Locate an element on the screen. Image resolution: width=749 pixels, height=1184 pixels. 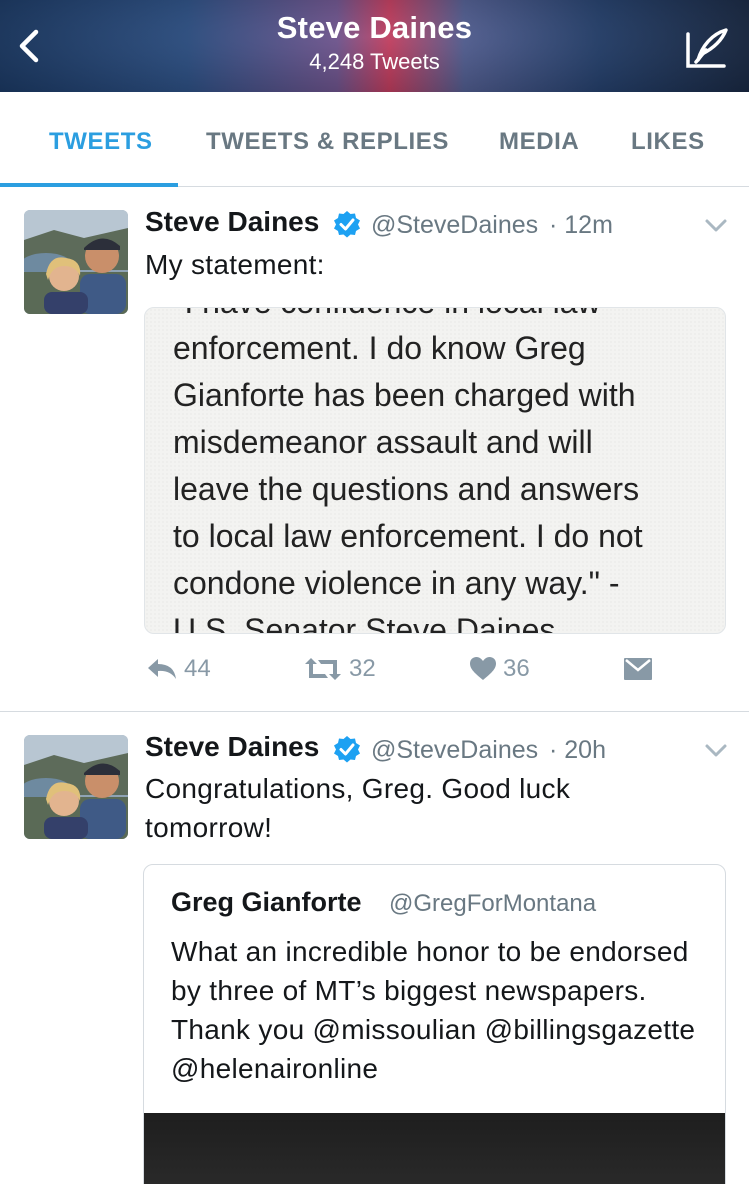
statement-line: misdemeanor assault and will is located at coordinates (383, 442).